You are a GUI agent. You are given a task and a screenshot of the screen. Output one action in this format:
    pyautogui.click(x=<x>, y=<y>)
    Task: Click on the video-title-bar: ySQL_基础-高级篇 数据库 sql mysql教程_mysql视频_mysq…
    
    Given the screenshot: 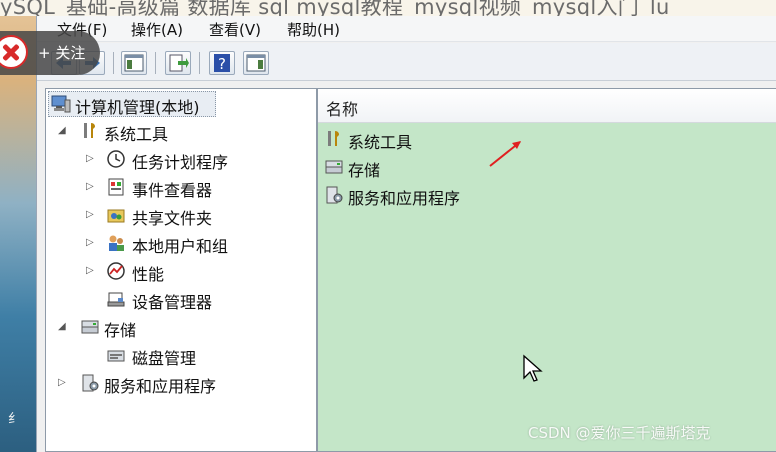 What is the action you would take?
    pyautogui.click(x=388, y=8)
    